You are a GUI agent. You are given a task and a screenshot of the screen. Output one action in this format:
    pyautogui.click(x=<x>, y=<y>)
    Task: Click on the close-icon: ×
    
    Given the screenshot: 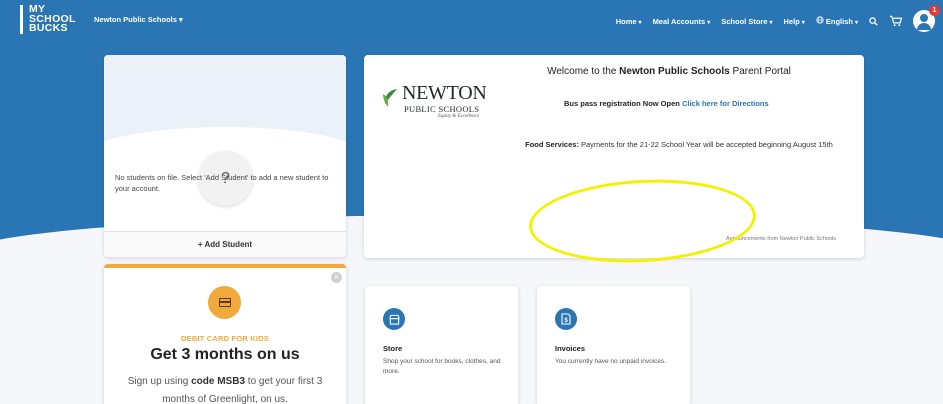 What is the action you would take?
    pyautogui.click(x=336, y=277)
    